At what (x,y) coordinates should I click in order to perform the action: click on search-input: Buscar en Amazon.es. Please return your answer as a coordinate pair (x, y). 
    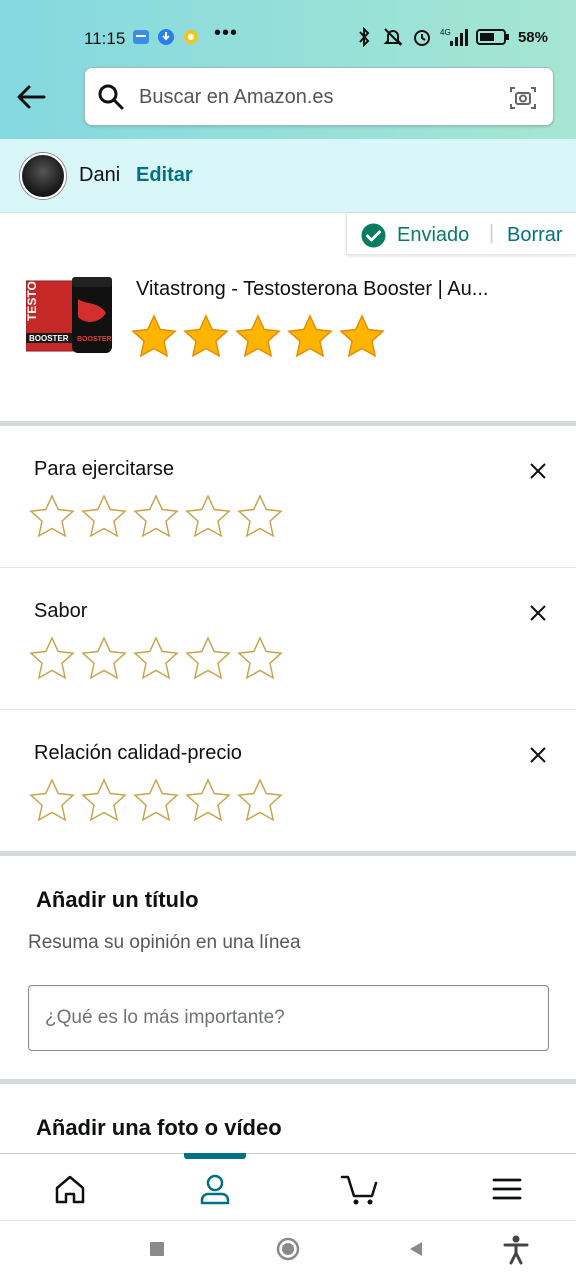
    Looking at the image, I should click on (236, 97).